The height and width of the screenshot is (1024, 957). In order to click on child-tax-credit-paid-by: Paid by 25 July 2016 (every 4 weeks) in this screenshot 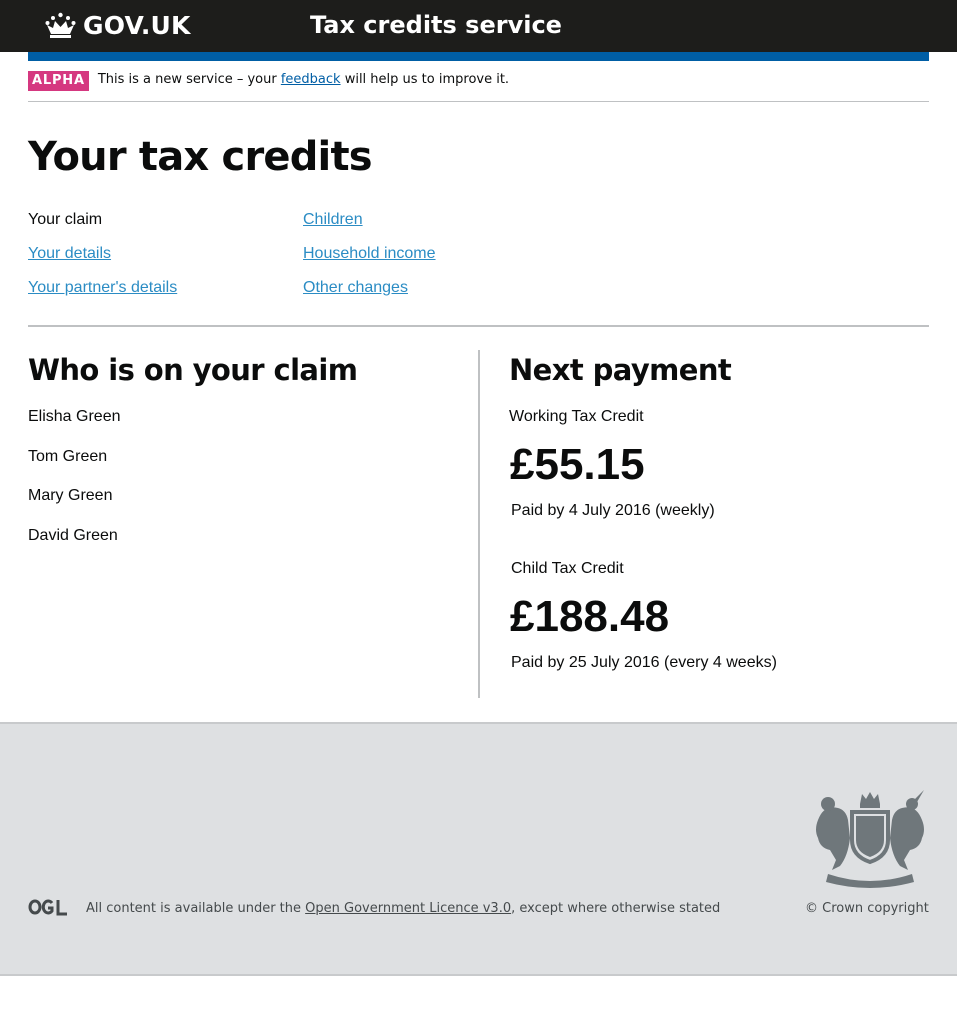, I will do `click(644, 662)`.